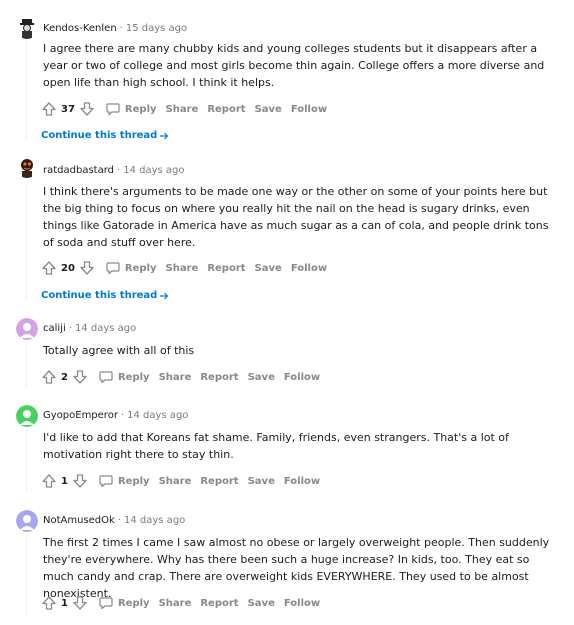  I want to click on comment-body: Totally agree with all of this, so click(119, 350).